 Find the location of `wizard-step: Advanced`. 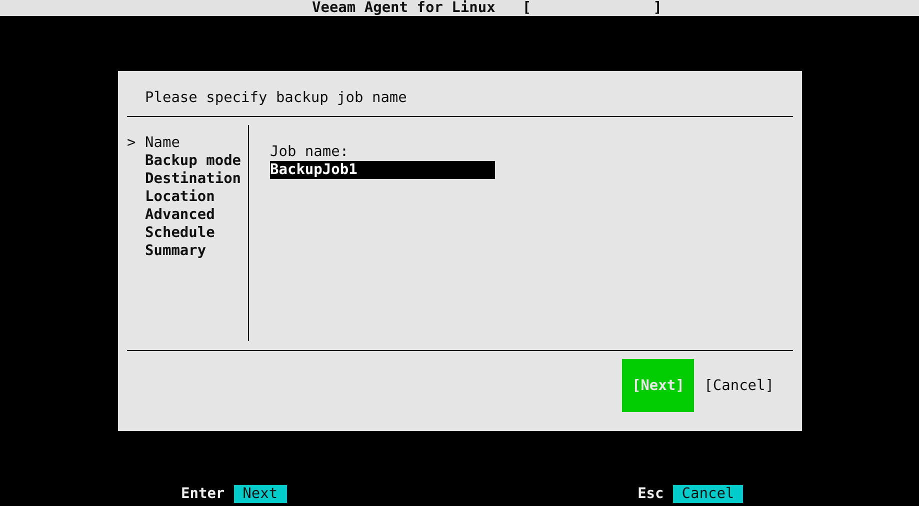

wizard-step: Advanced is located at coordinates (180, 215).